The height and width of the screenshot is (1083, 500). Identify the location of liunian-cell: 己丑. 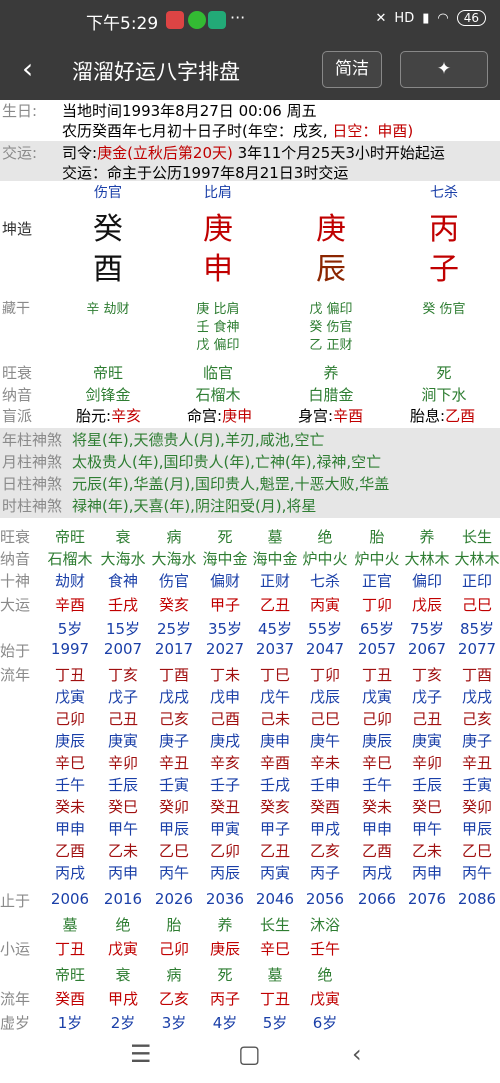
(426, 719).